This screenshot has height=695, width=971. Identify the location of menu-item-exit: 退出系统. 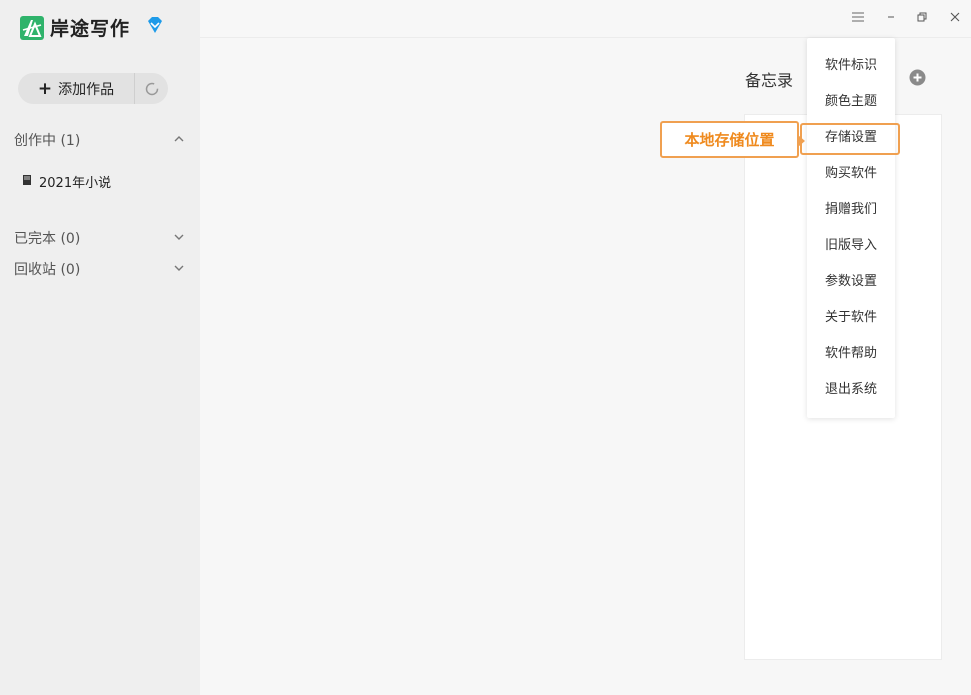
(851, 390).